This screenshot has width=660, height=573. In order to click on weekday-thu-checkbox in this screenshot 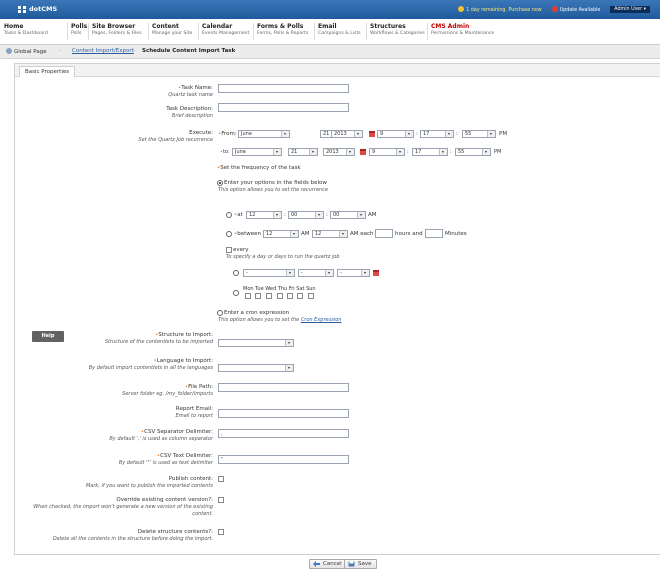, I will do `click(280, 296)`.